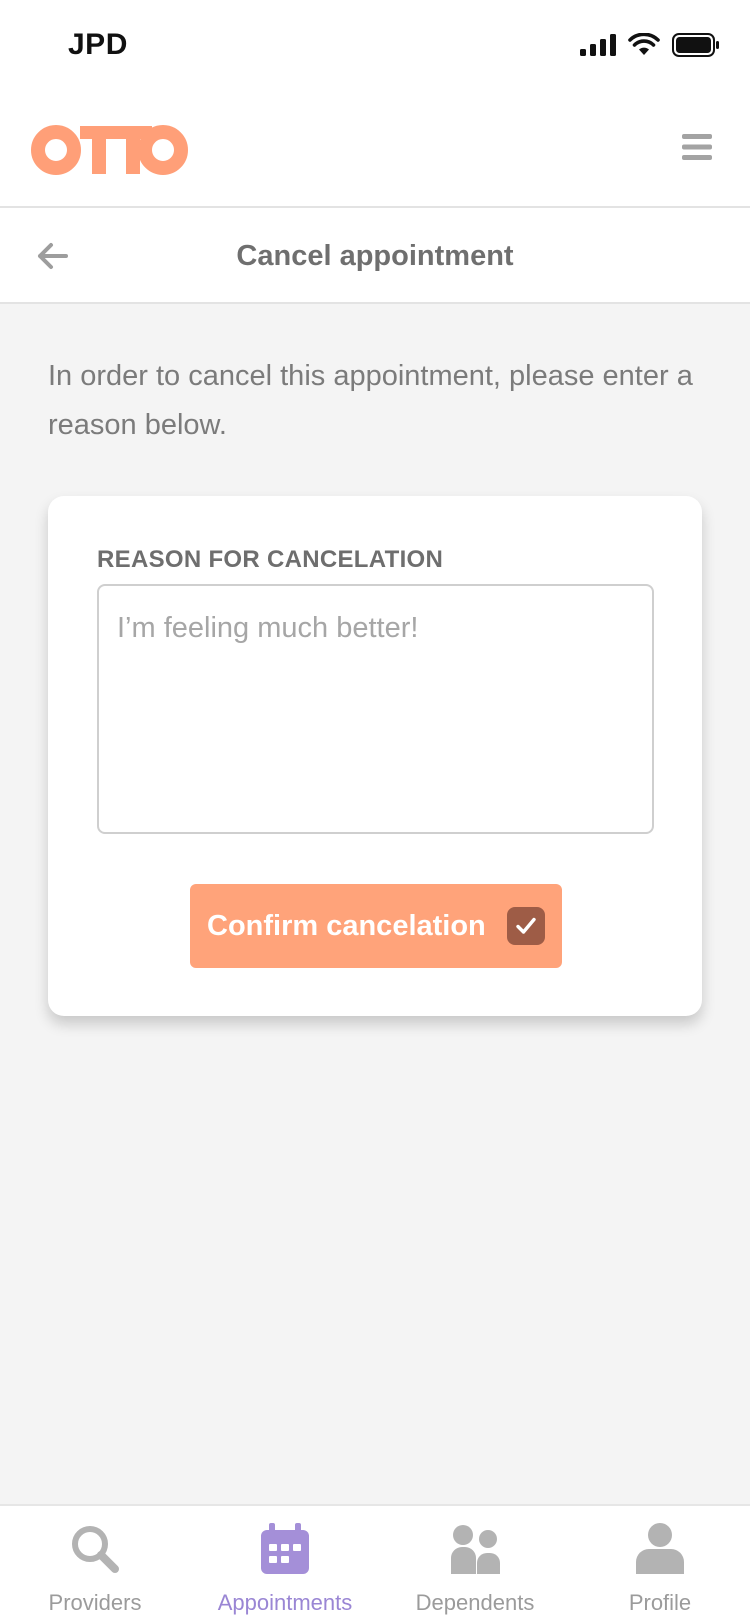 The width and height of the screenshot is (750, 1624). I want to click on nav-label: Providers, so click(95, 1602).